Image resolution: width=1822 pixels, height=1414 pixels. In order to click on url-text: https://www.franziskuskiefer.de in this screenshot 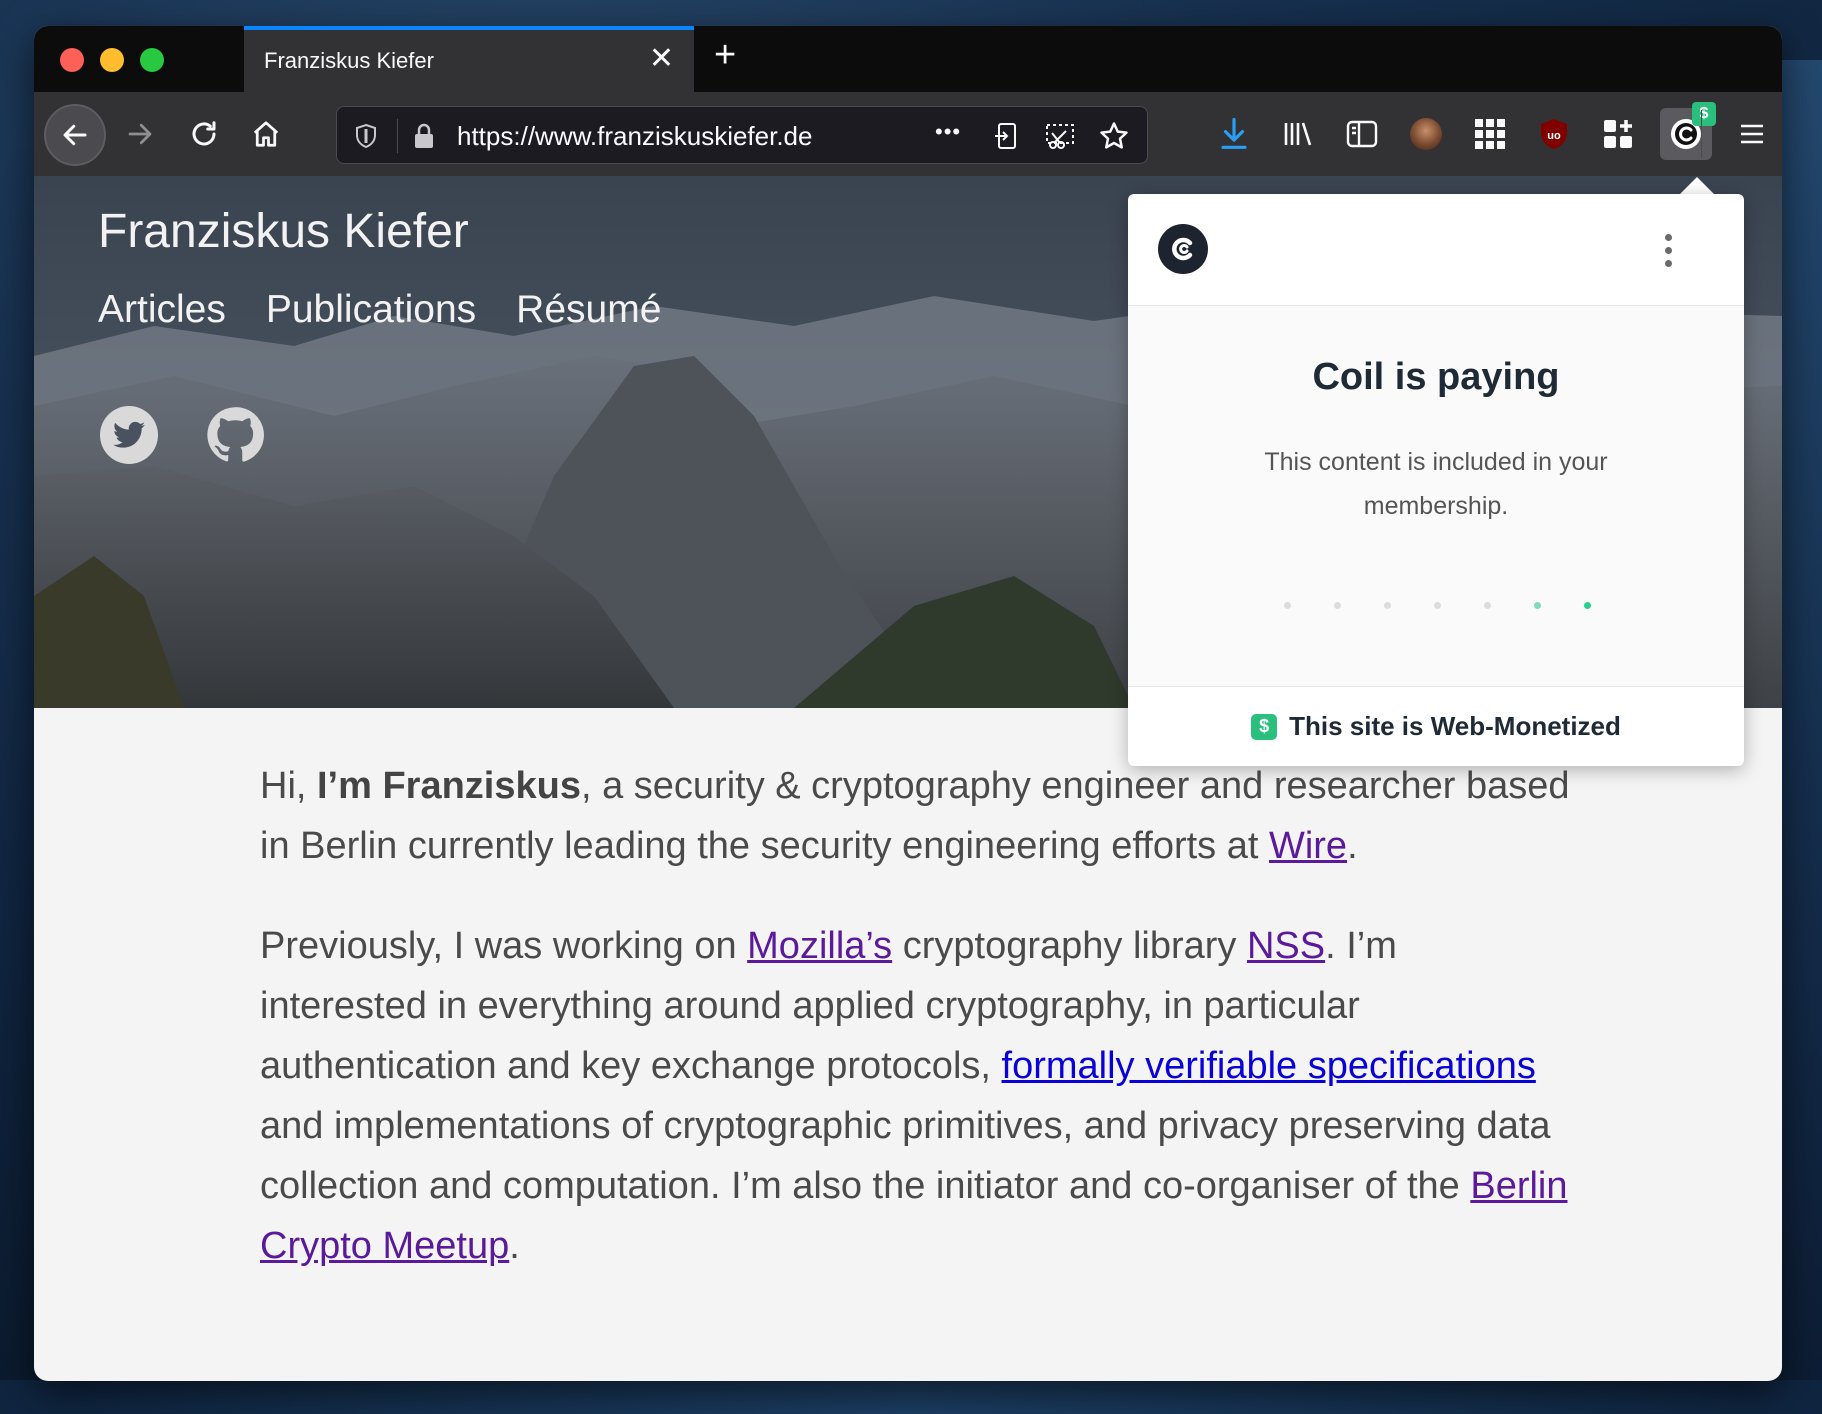, I will do `click(634, 136)`.